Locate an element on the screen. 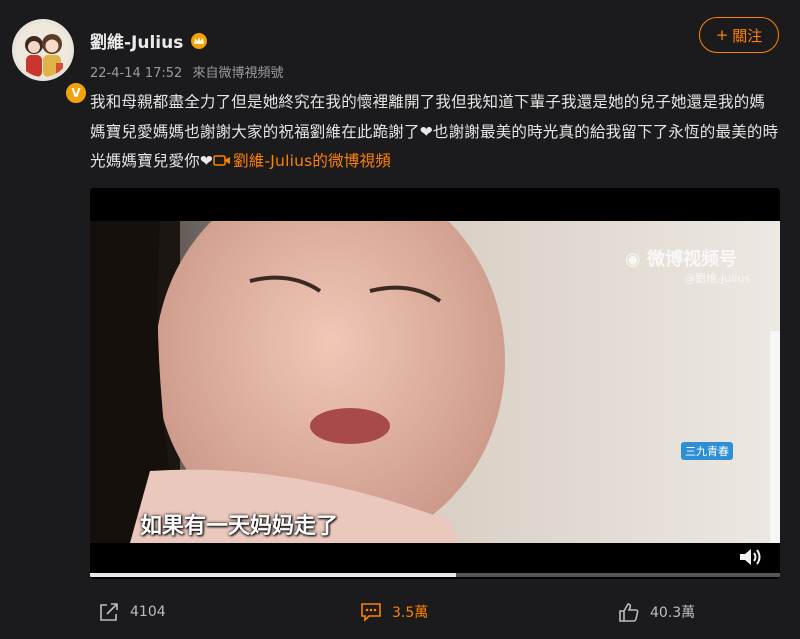 The height and width of the screenshot is (639, 800). video-progress-fill is located at coordinates (273, 575).